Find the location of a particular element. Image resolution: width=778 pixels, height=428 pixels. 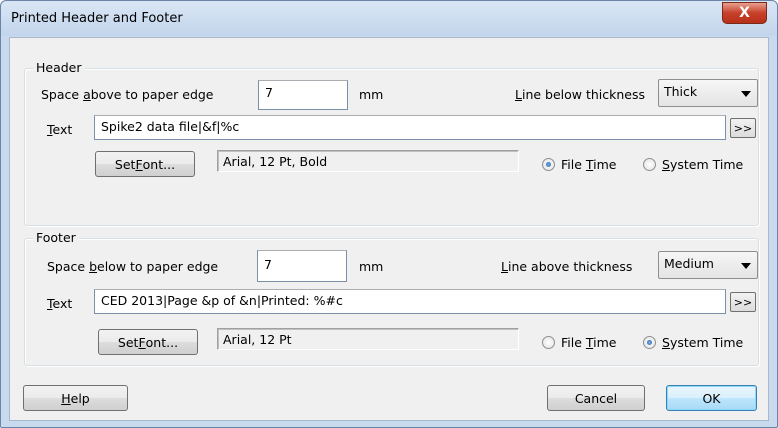

cancel-button: Cancel is located at coordinates (596, 398).